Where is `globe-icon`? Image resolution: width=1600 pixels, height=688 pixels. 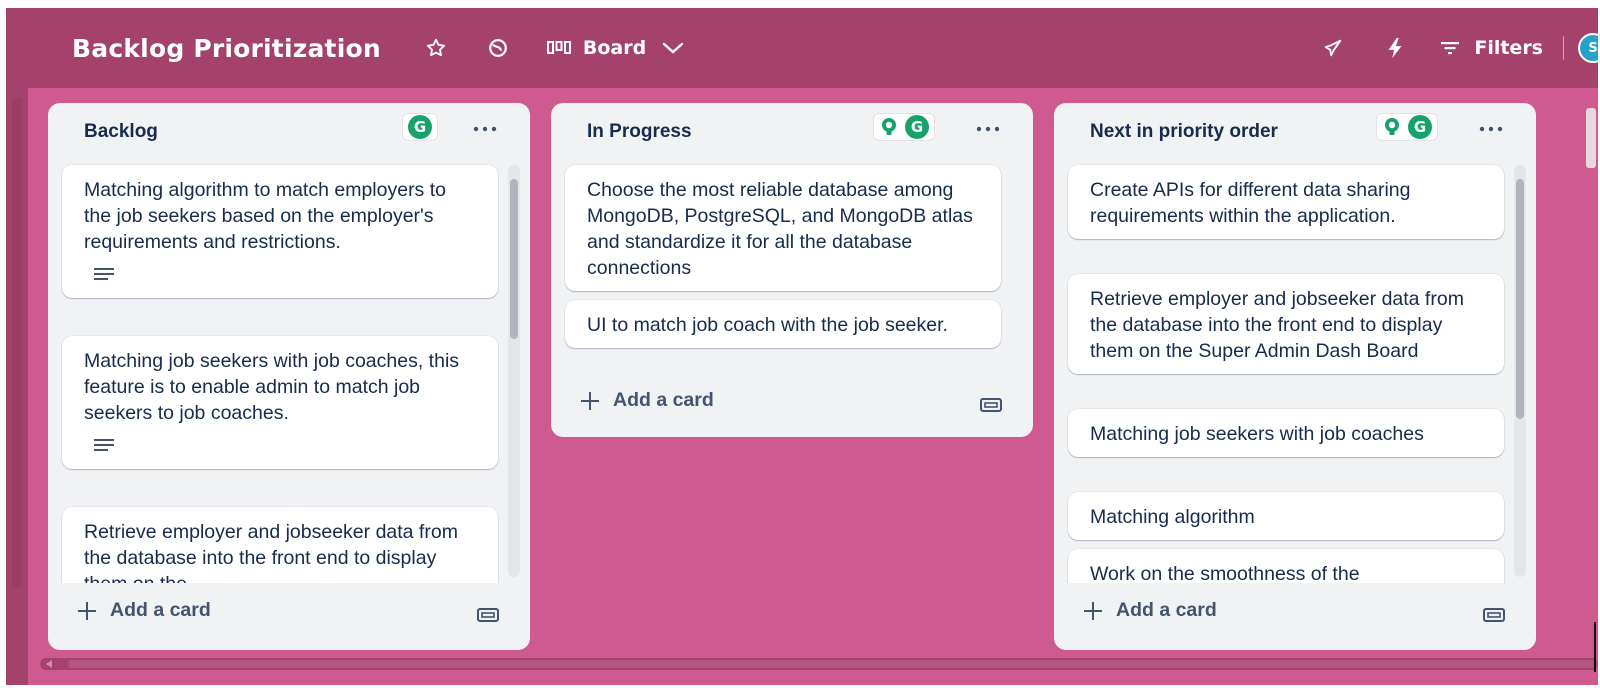
globe-icon is located at coordinates (497, 48).